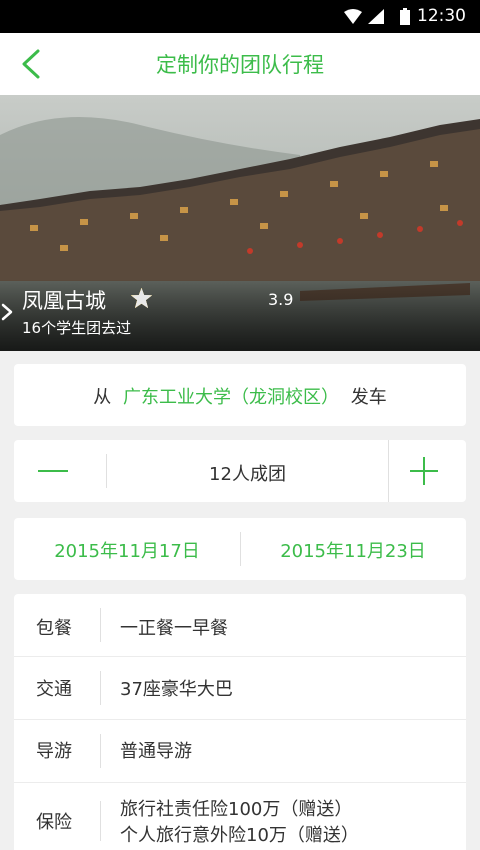 The image size is (480, 850). Describe the element at coordinates (54, 751) in the screenshot. I see `detail-label: 导游` at that location.